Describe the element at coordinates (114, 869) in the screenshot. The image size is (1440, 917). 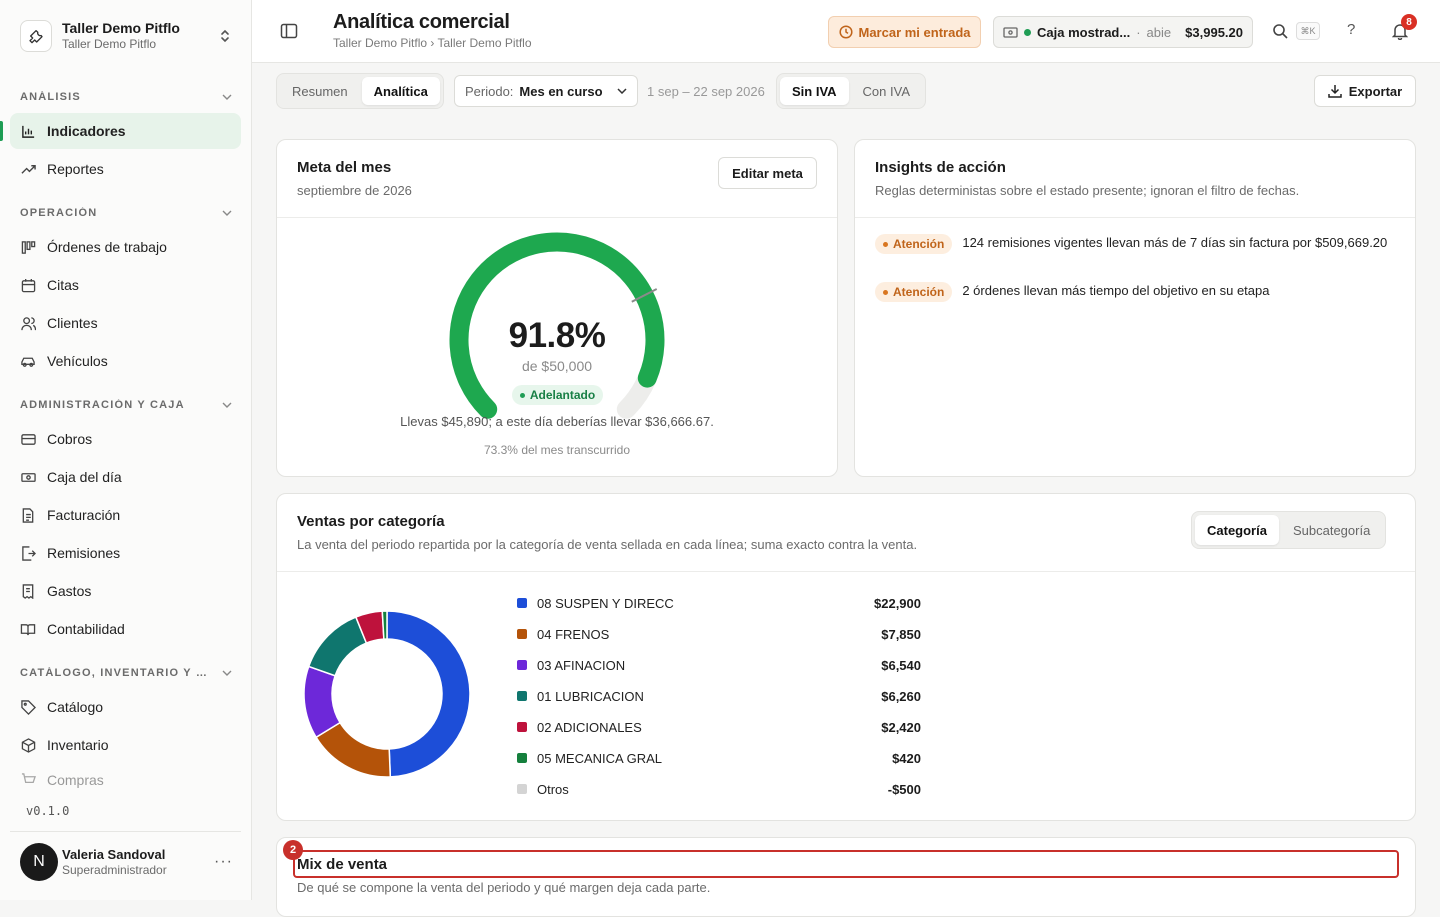
I see `user-role: Superadministrador` at that location.